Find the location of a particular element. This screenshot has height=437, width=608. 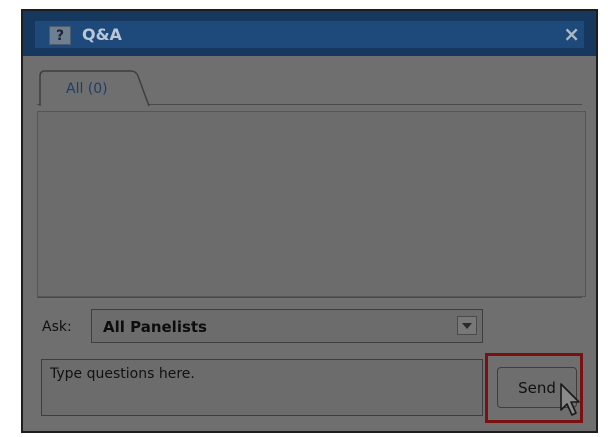

tab-all-label: All (0) is located at coordinates (87, 89).